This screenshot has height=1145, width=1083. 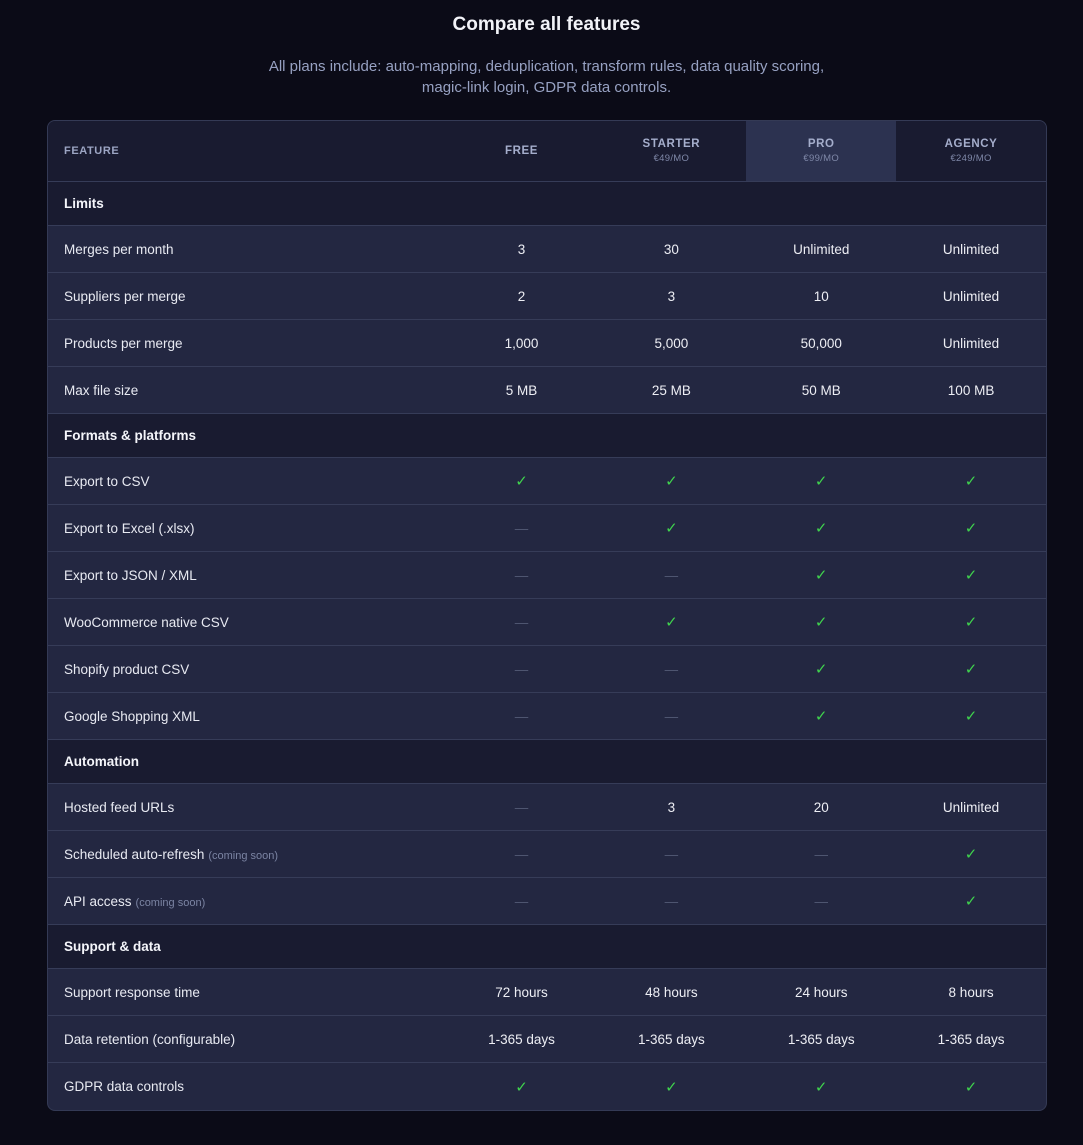 What do you see at coordinates (92, 151) in the screenshot?
I see `feature-column-header: FEATURE` at bounding box center [92, 151].